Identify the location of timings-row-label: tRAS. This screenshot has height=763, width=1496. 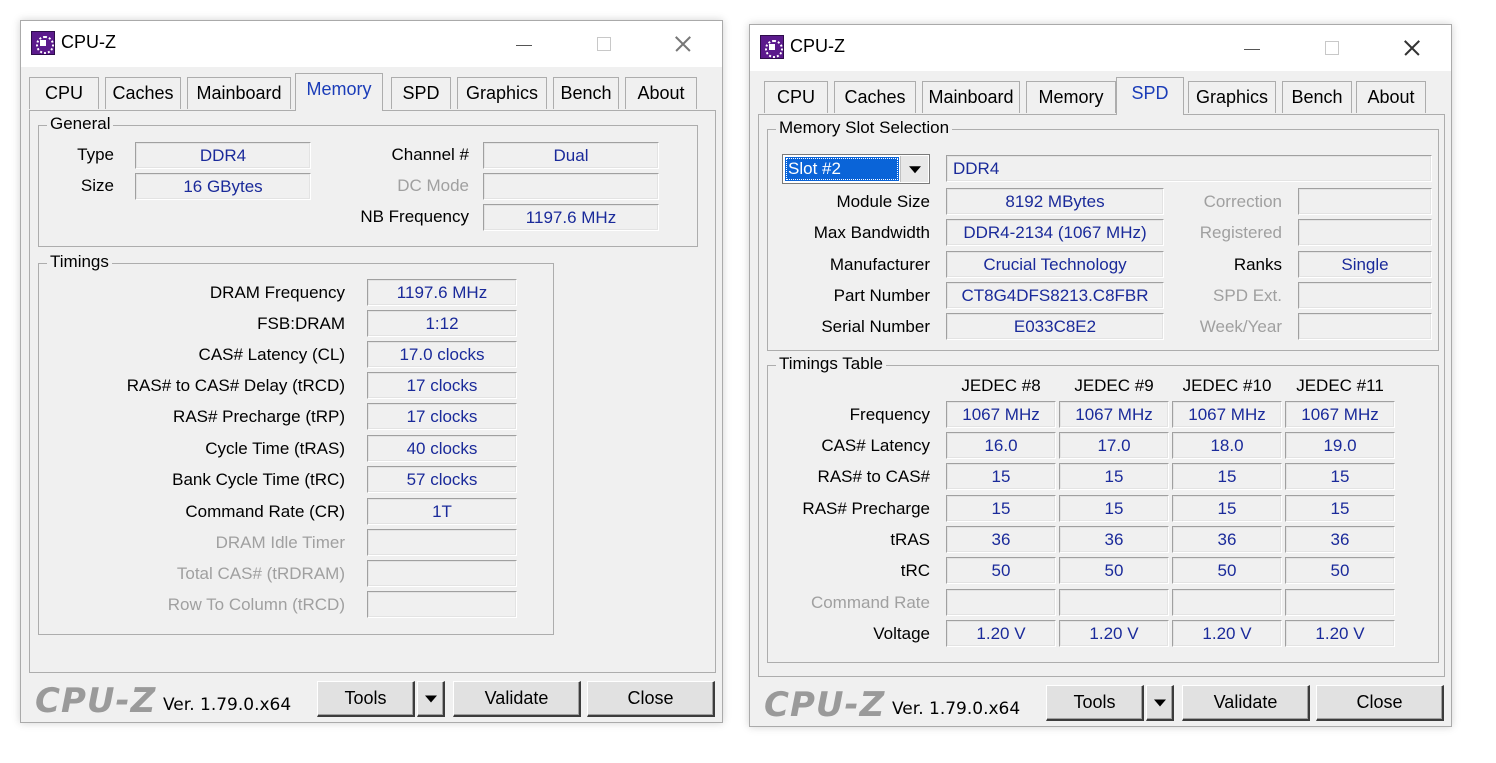
(910, 539).